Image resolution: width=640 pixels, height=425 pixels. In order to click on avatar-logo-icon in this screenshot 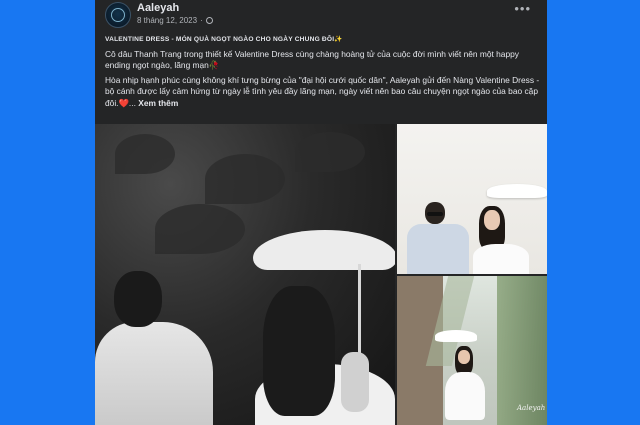, I will do `click(118, 15)`.